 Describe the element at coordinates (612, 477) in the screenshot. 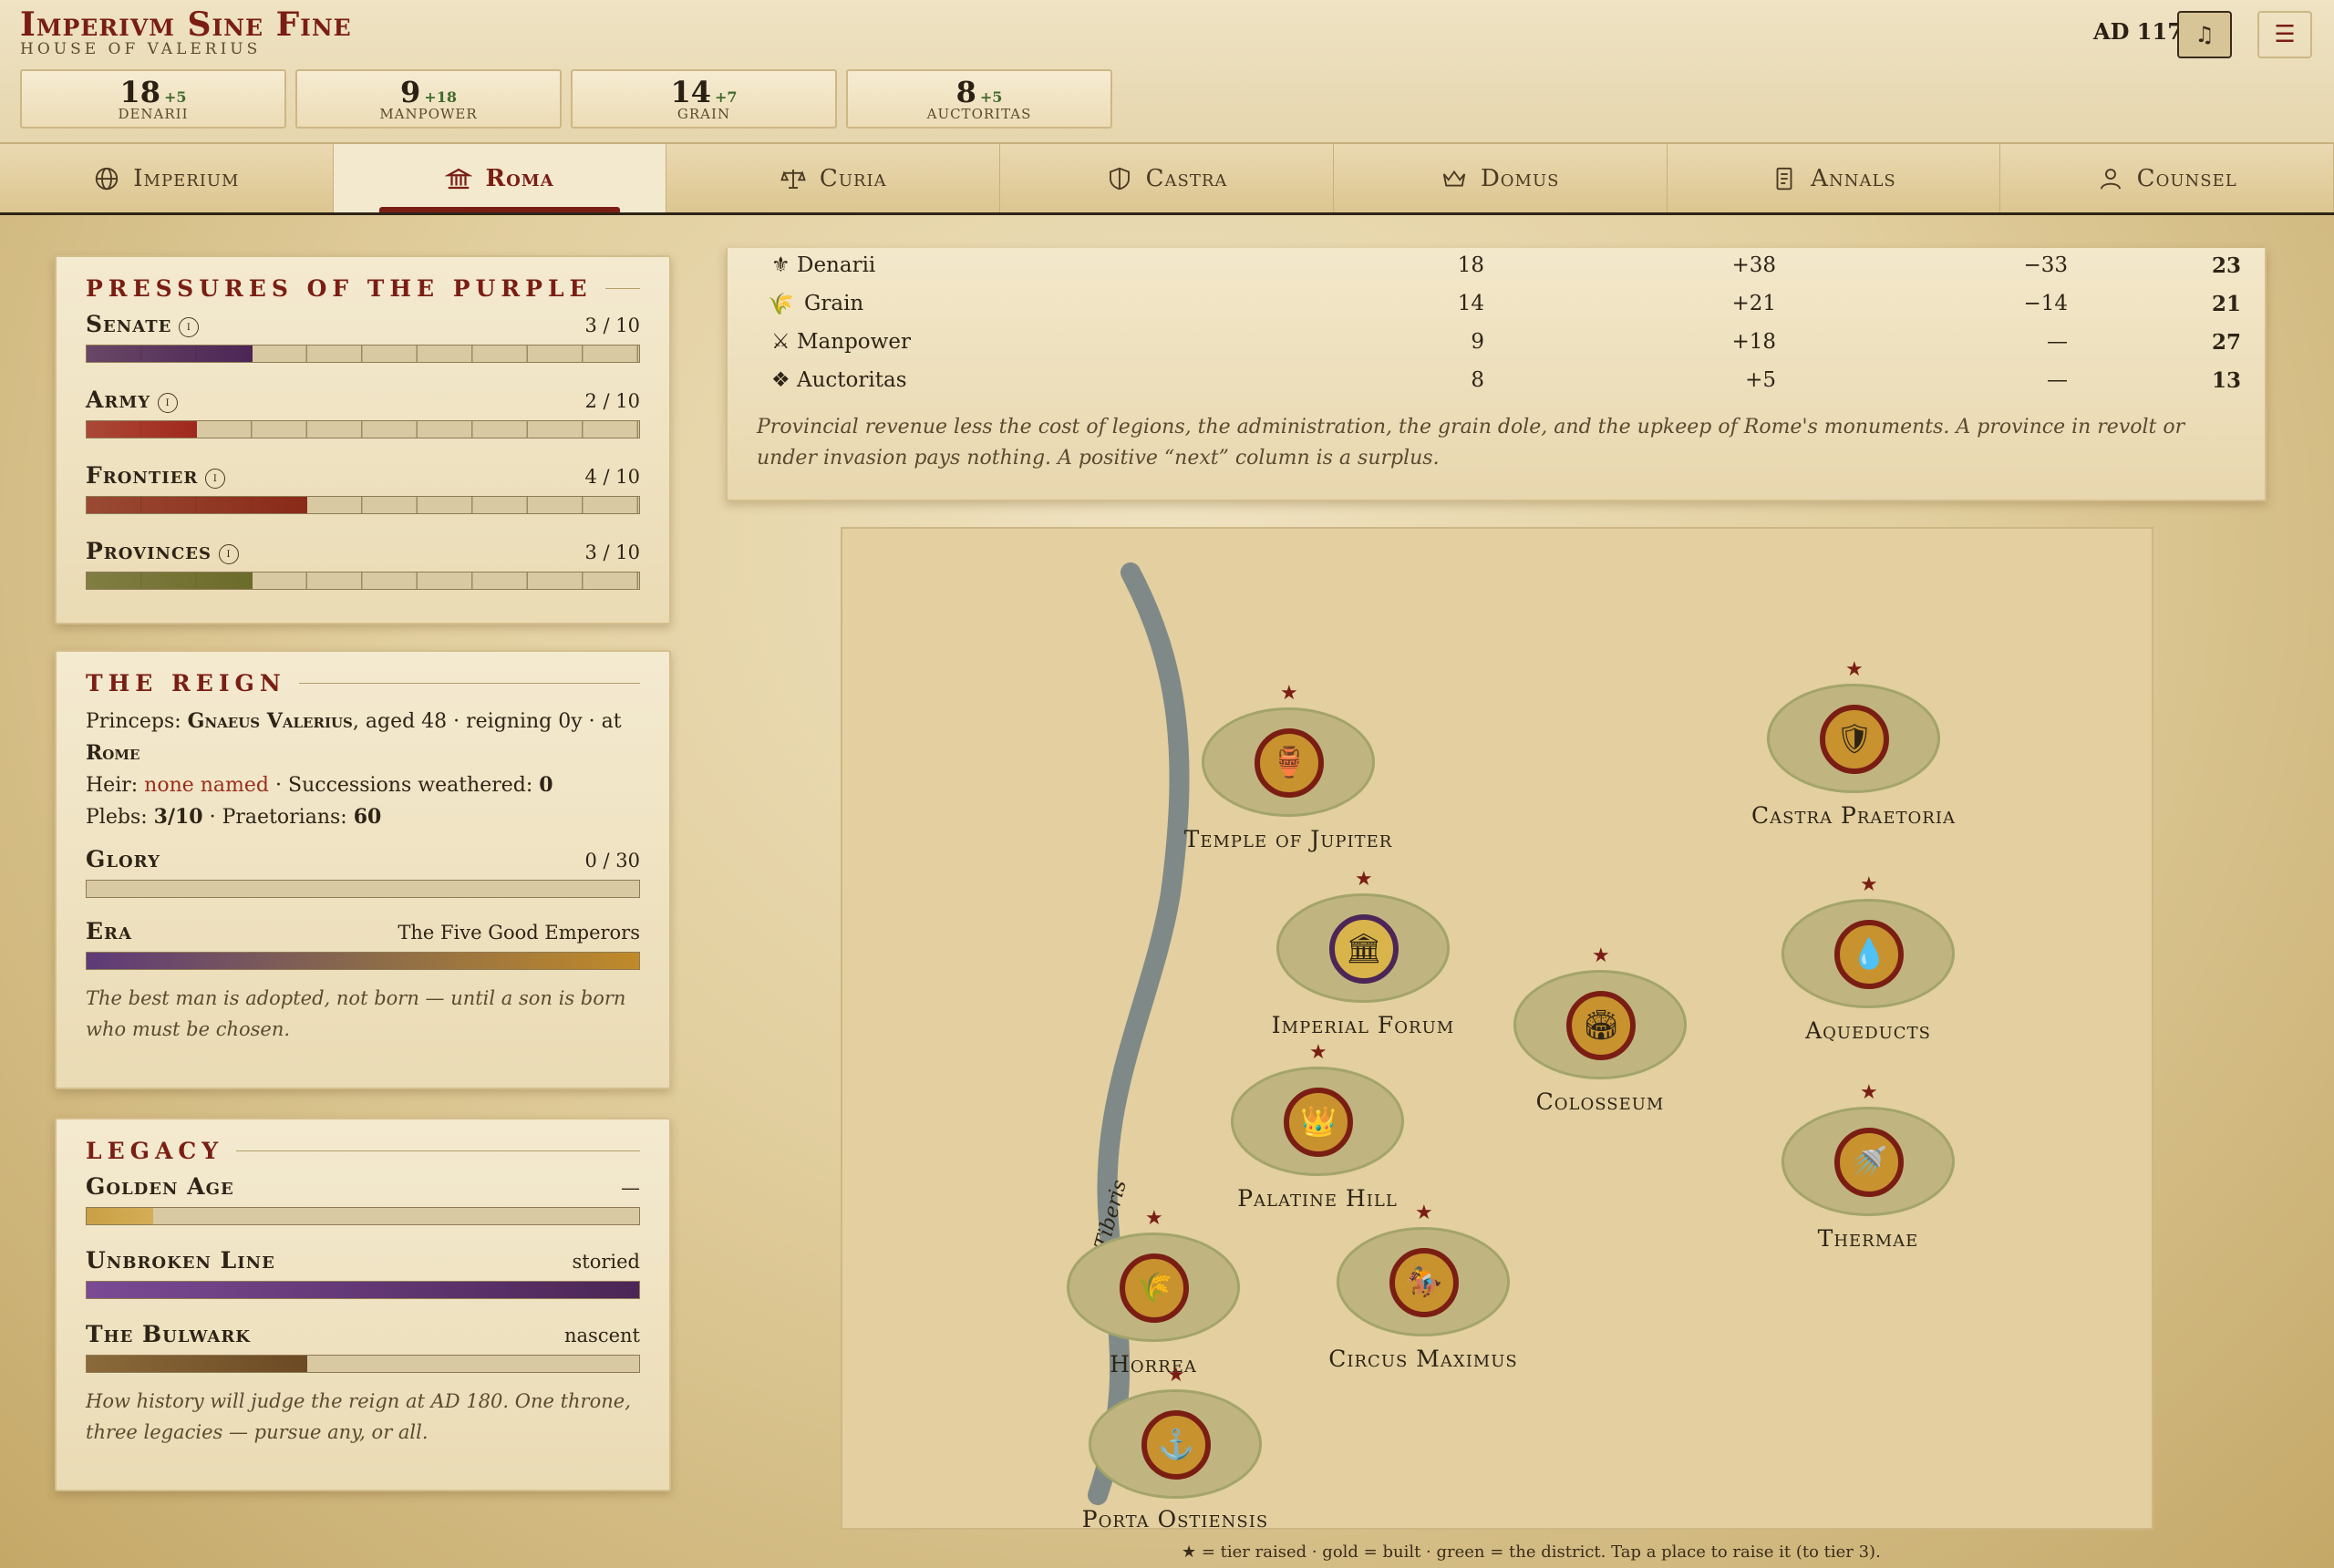

I see `meter-value: 4 / 10` at that location.